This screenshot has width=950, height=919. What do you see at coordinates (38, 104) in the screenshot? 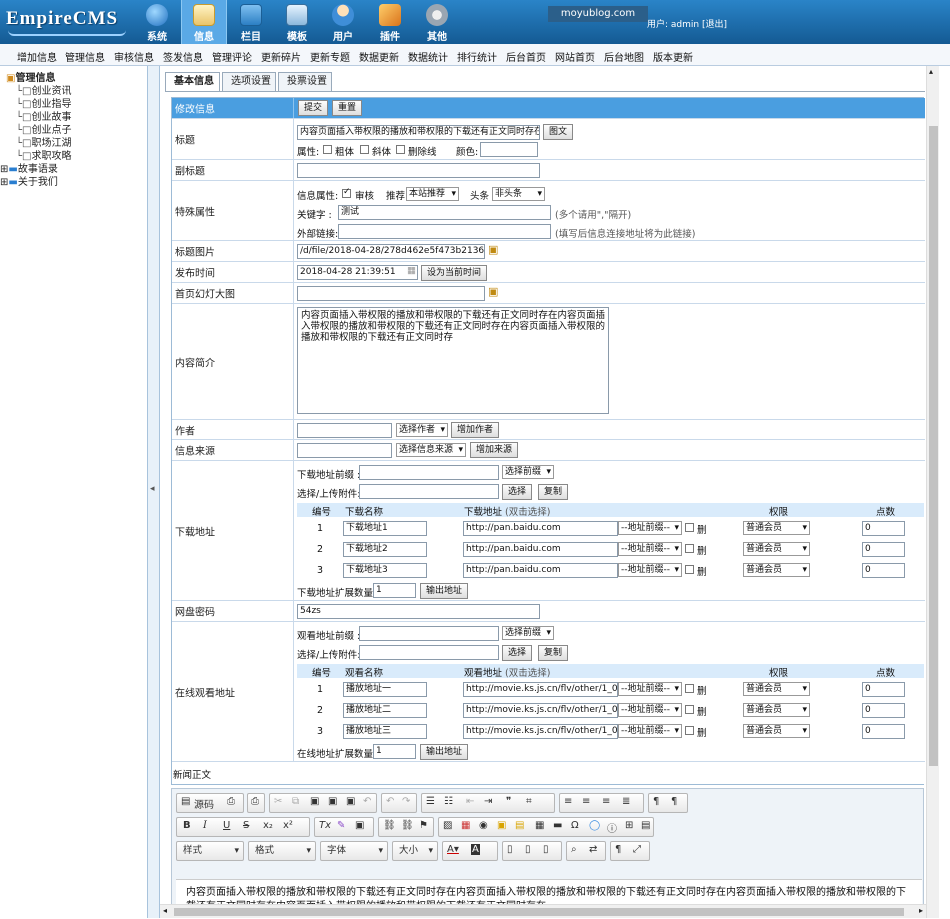
I see `tree-item: └□创业指导` at bounding box center [38, 104].